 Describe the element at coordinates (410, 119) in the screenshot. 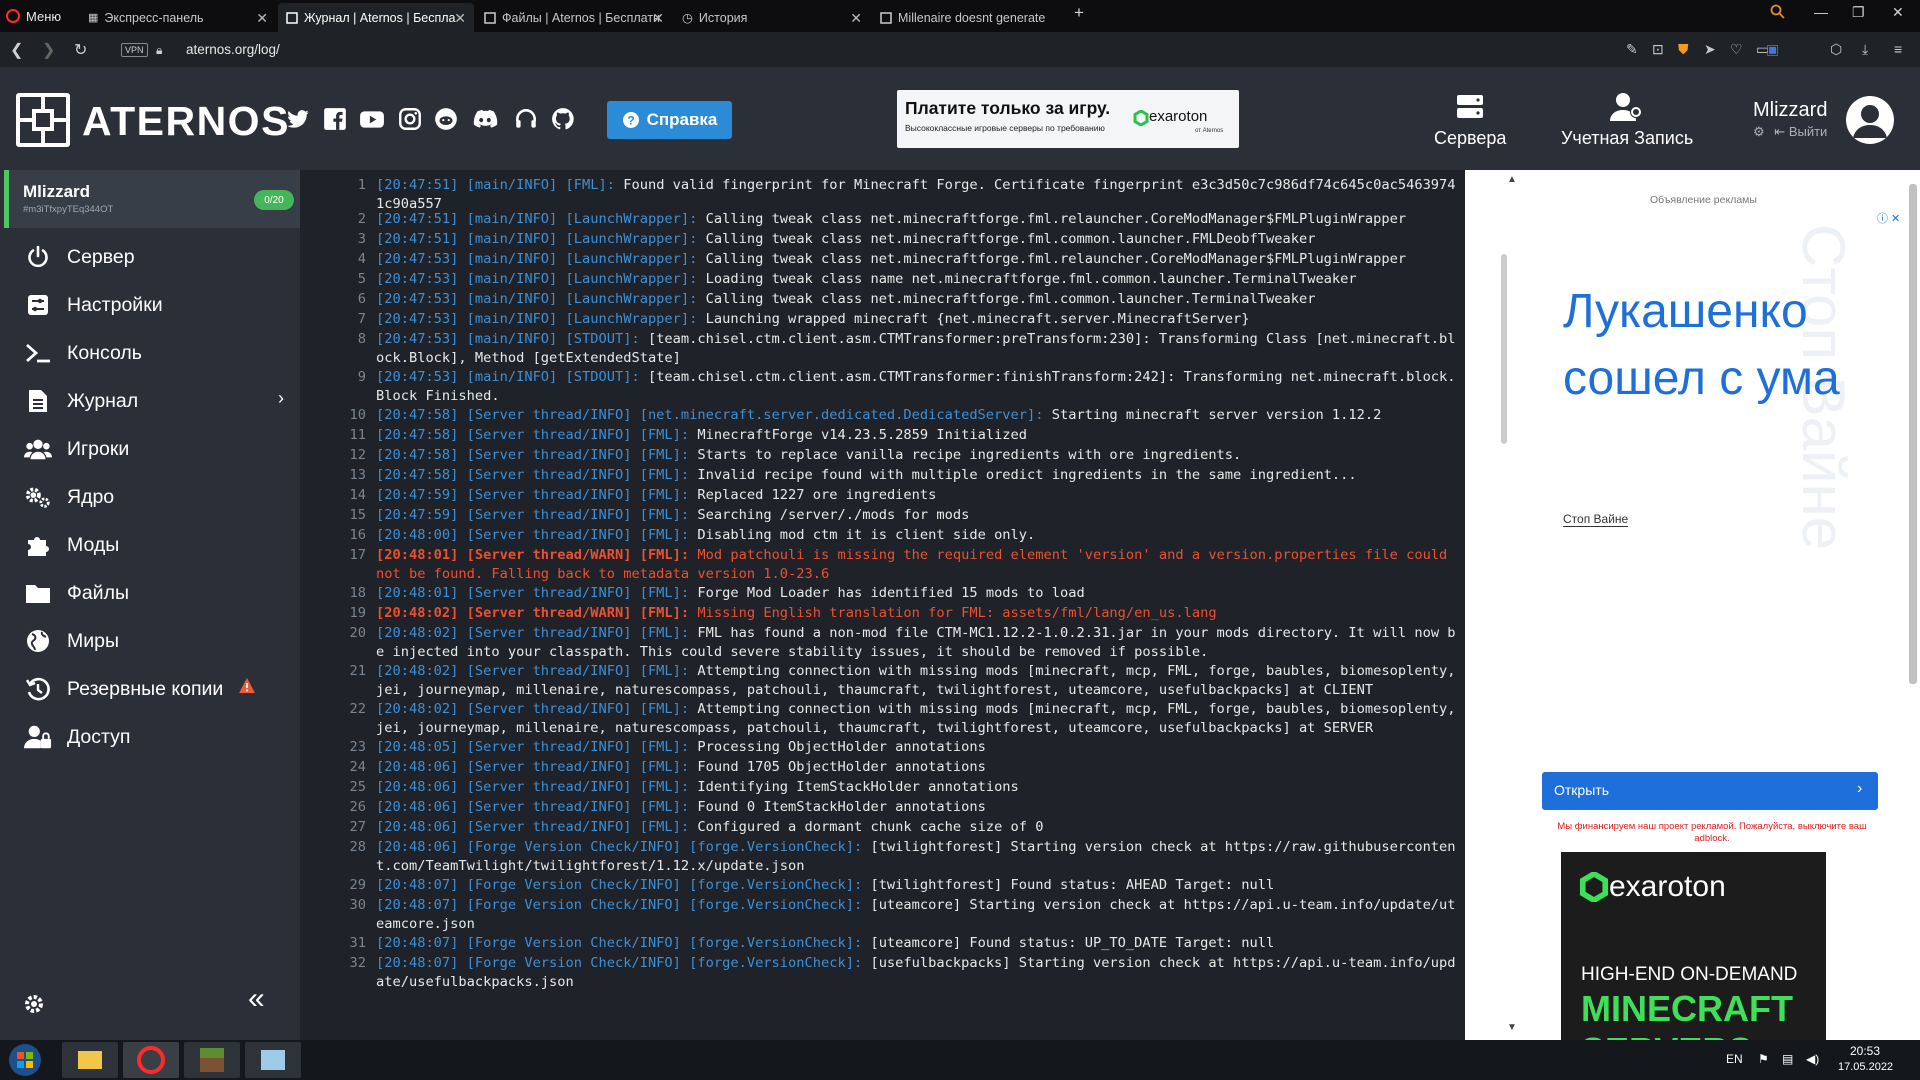

I see `instagram-icon` at that location.